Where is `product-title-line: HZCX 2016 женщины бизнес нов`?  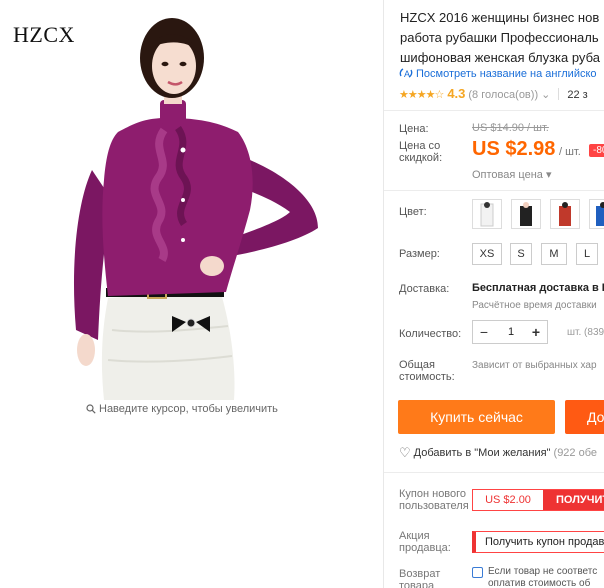
product-title-line: HZCX 2016 женщины бизнес нов is located at coordinates (500, 17).